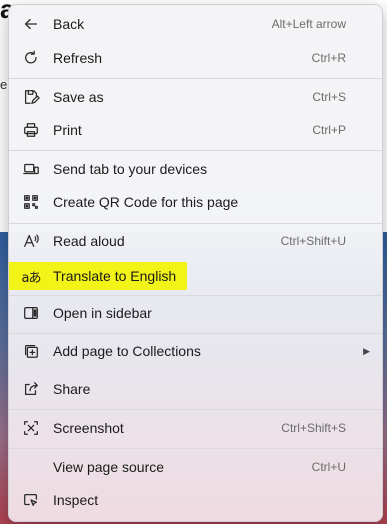  I want to click on menu-item-label: View page source, so click(109, 467).